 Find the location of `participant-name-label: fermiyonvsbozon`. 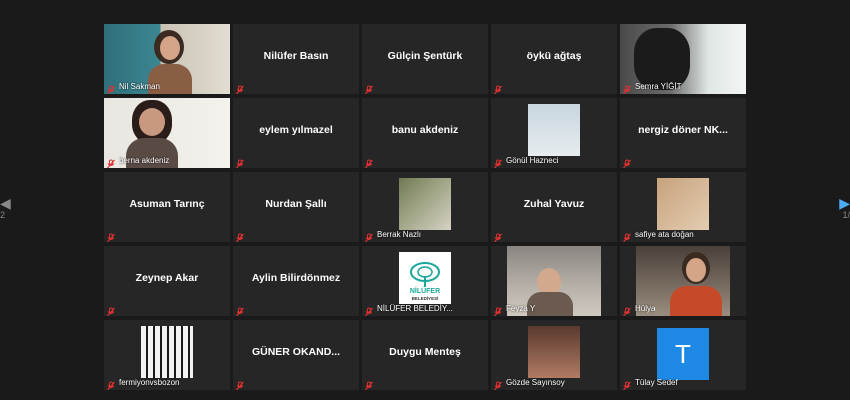

participant-name-label: fermiyonvsbozon is located at coordinates (149, 382).